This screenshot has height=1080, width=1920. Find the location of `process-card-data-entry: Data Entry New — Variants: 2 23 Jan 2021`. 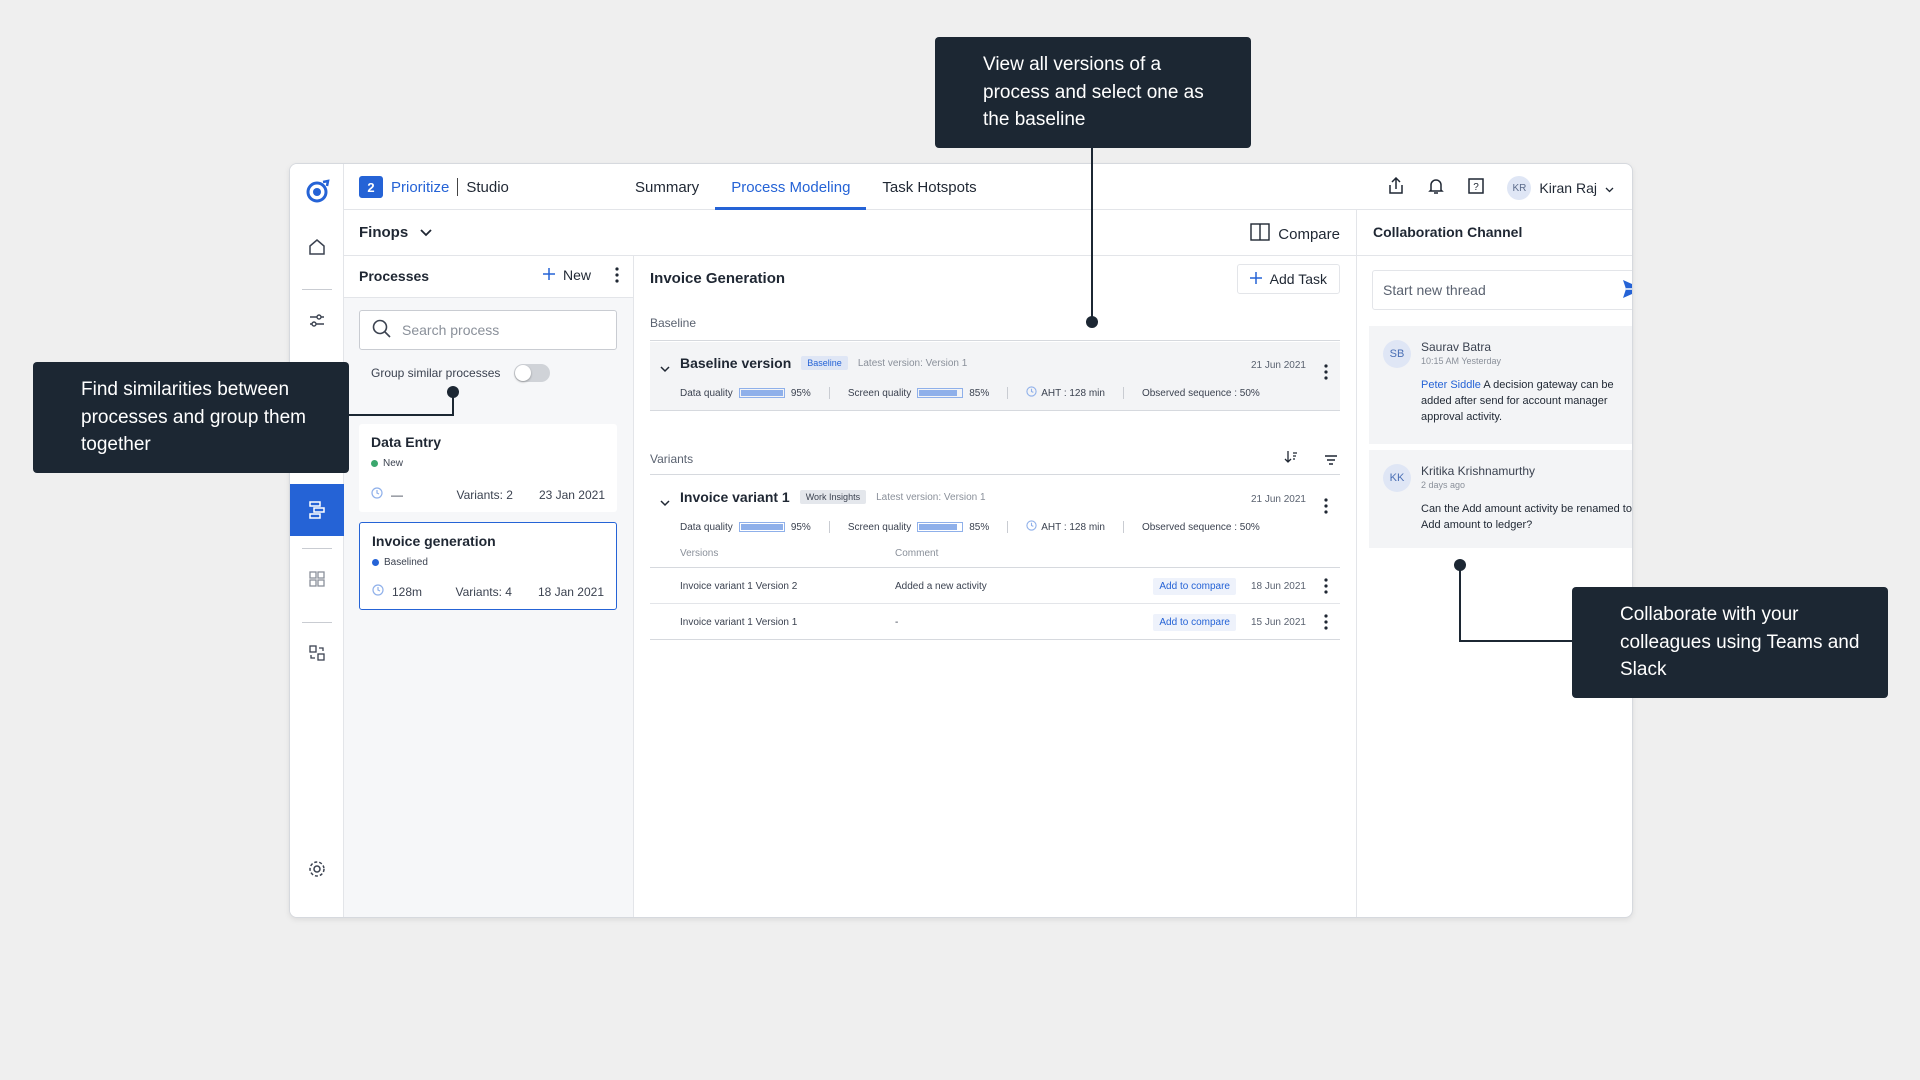

process-card-data-entry: Data Entry New — Variants: 2 23 Jan 2021 is located at coordinates (488, 468).